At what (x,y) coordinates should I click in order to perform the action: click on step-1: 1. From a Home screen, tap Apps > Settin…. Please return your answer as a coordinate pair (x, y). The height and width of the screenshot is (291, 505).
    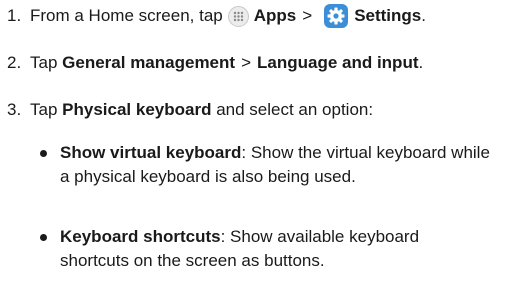
    Looking at the image, I should click on (216, 16).